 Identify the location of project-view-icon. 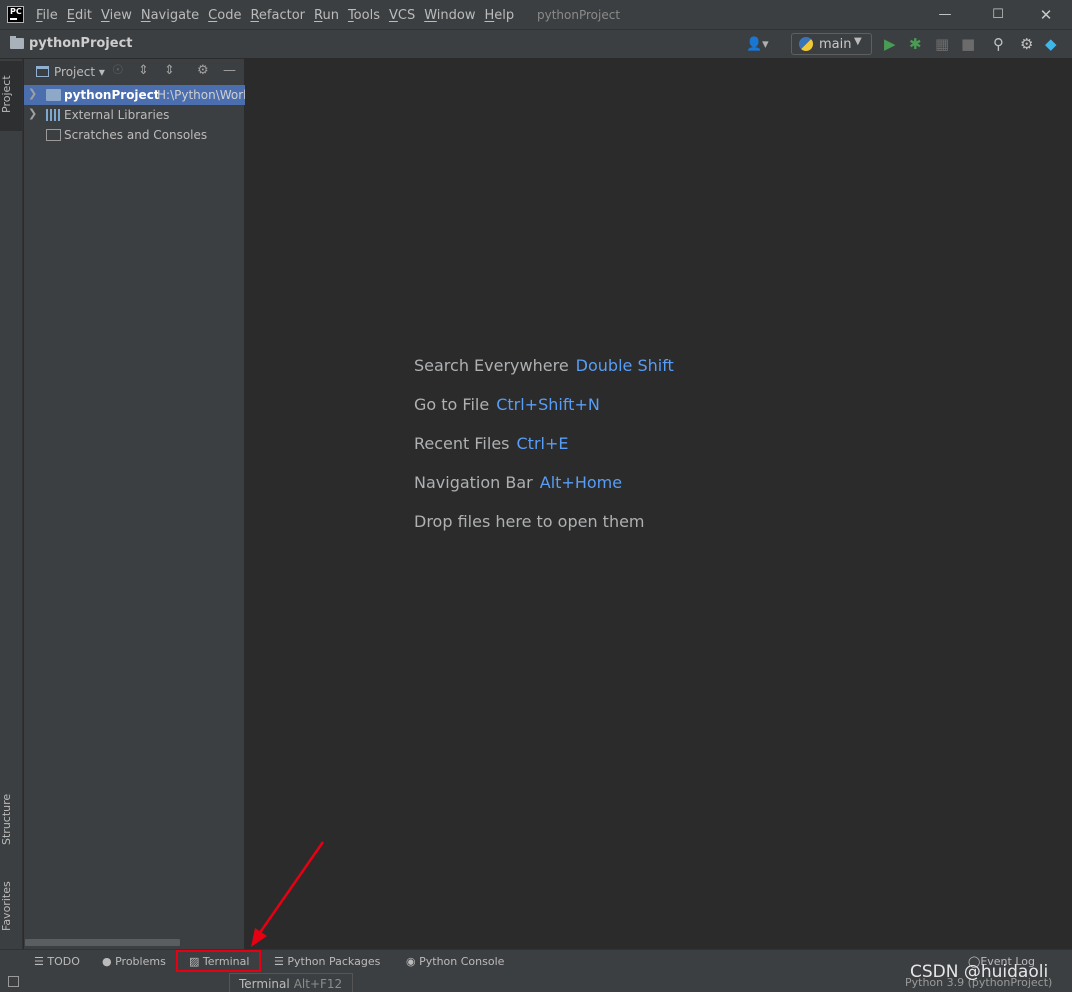
(42, 71).